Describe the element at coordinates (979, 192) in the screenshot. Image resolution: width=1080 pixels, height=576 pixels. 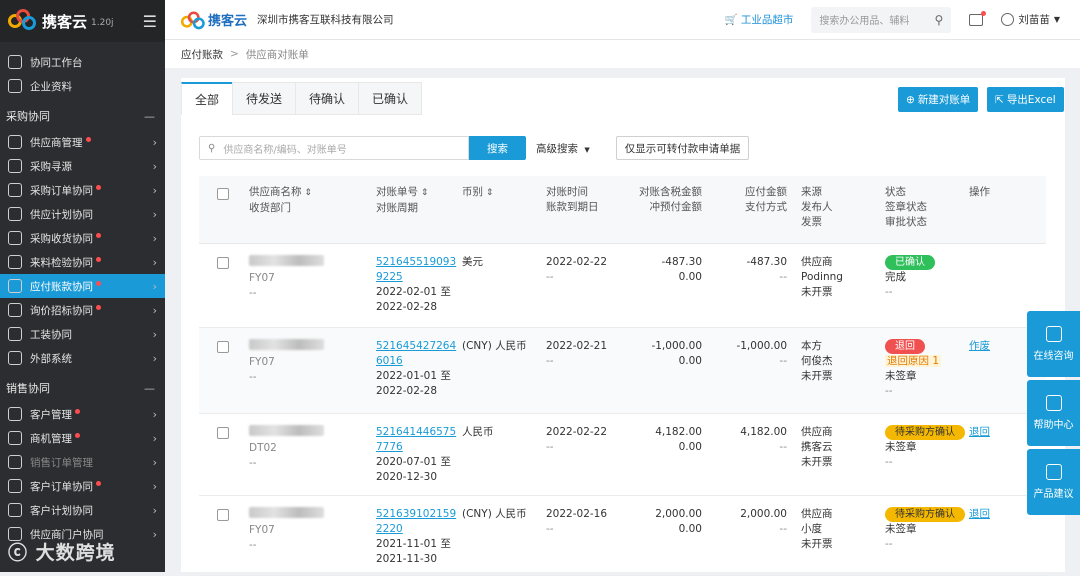
I see `column-header-8: 操作` at that location.